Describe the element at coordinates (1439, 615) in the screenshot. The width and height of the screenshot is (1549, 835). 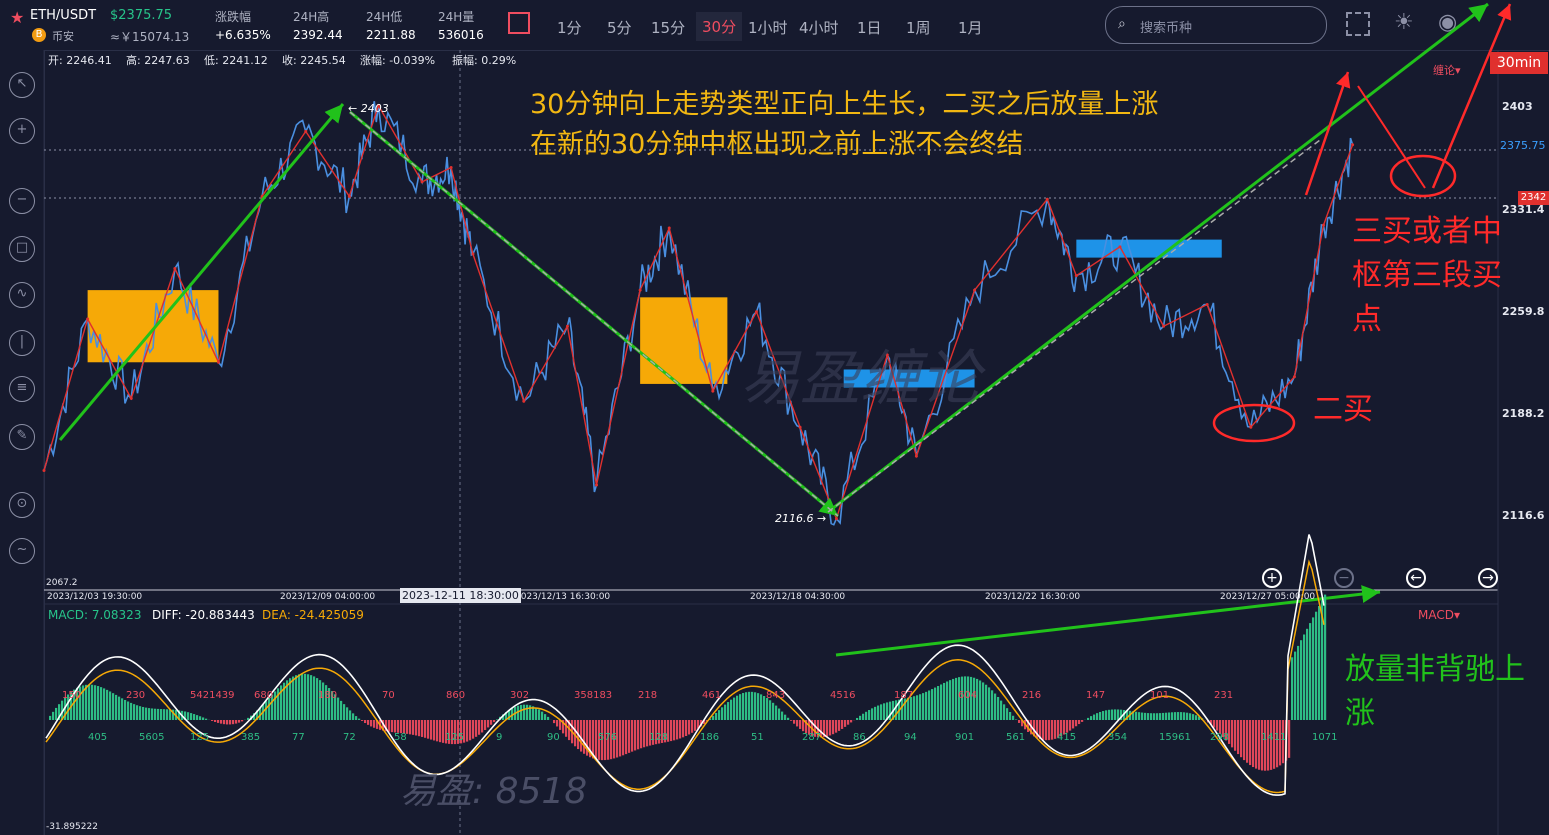
I see `macd-menu: MACD▾` at that location.